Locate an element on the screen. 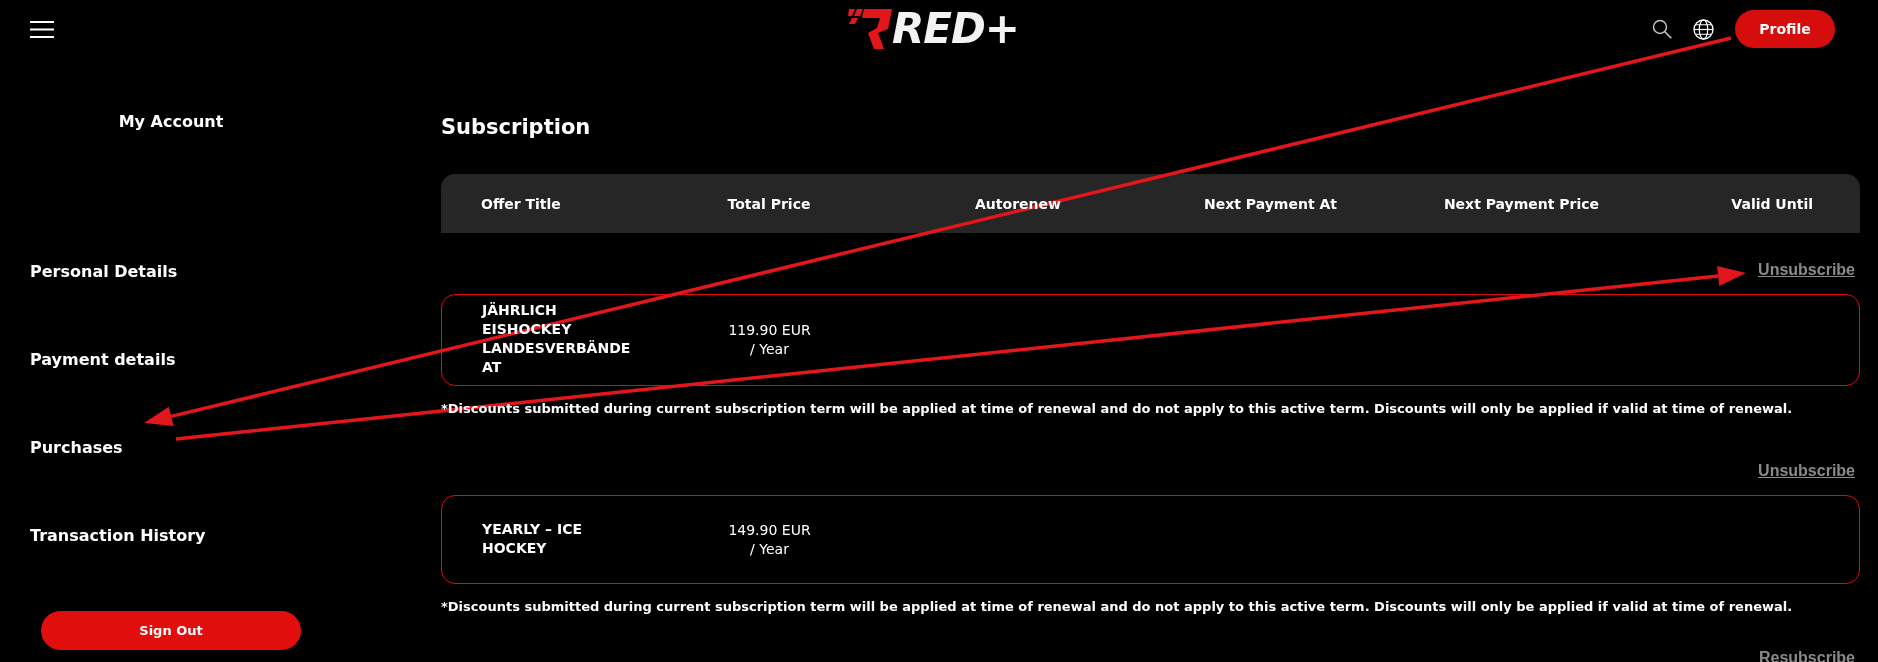 The image size is (1878, 662). price-text: 119.90 EUR / Year is located at coordinates (769, 340).